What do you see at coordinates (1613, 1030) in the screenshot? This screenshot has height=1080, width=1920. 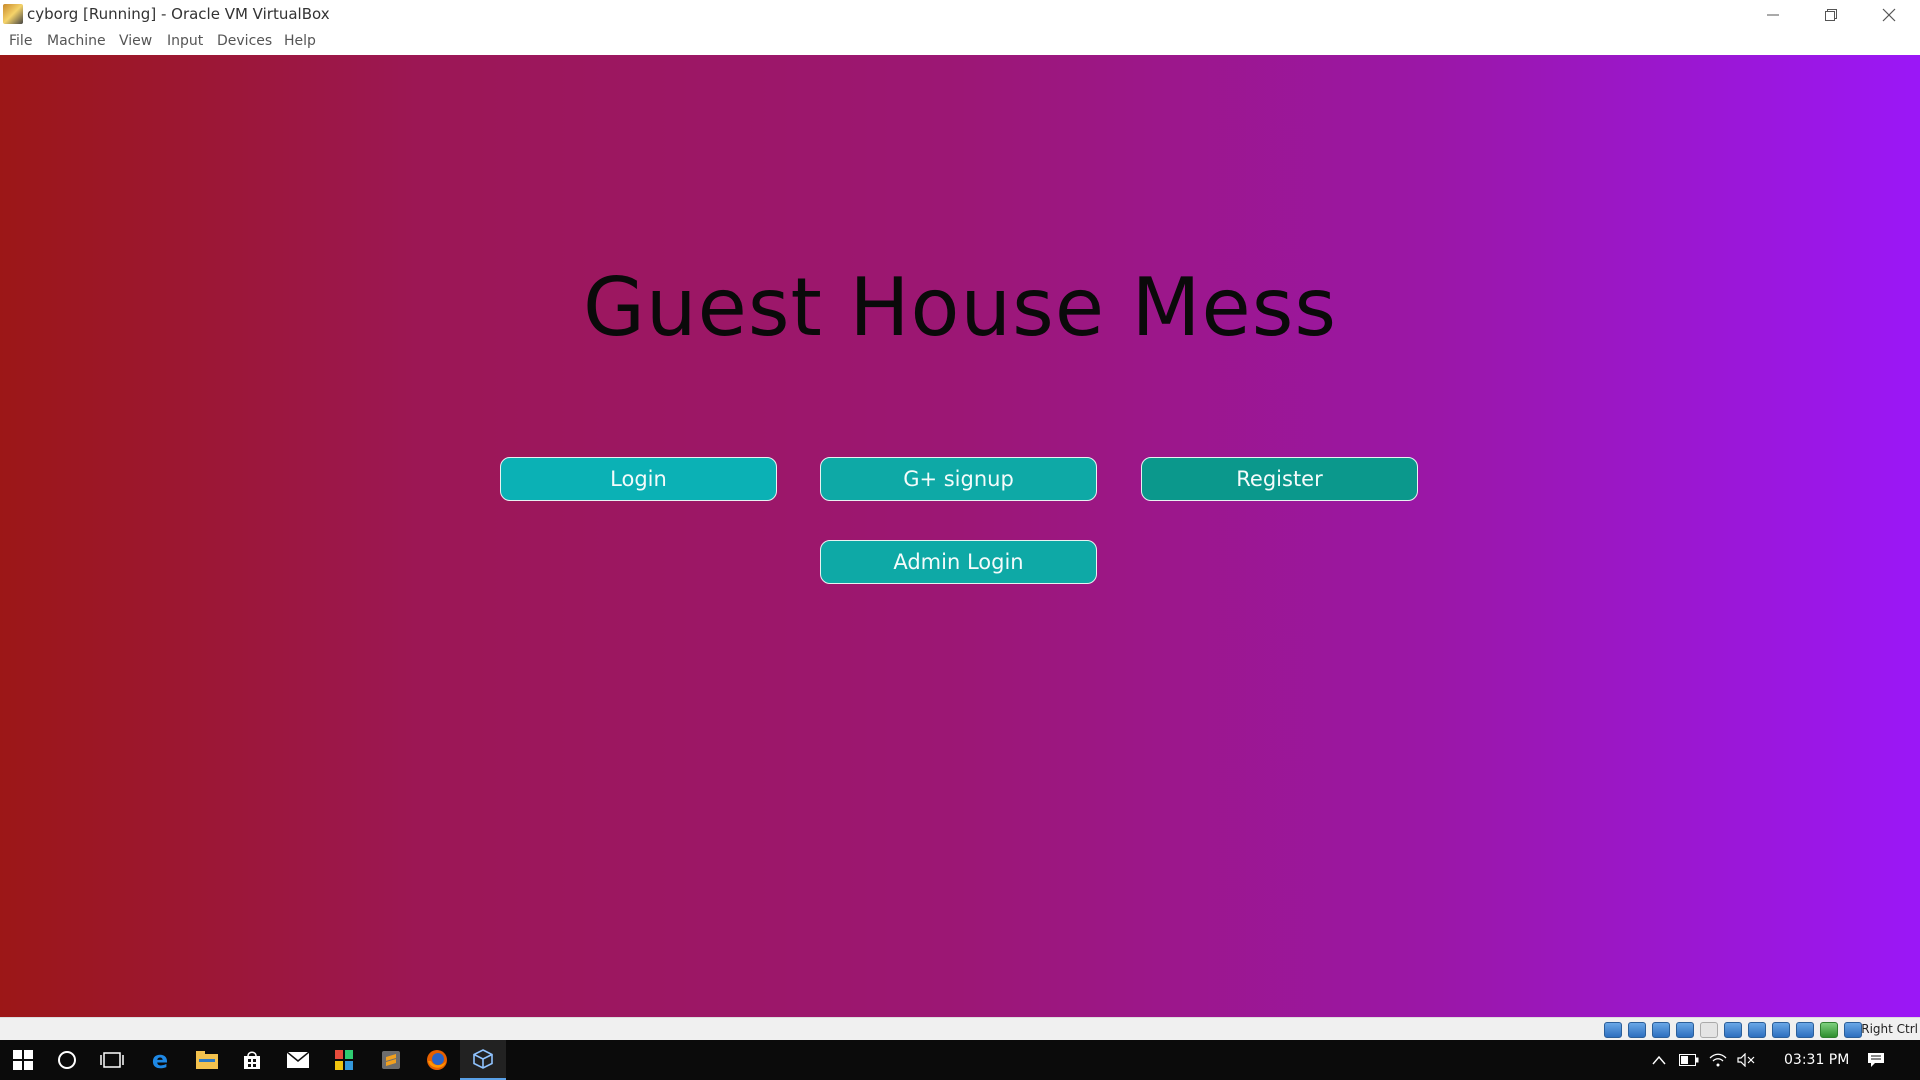 I see `hard-disk-icon` at bounding box center [1613, 1030].